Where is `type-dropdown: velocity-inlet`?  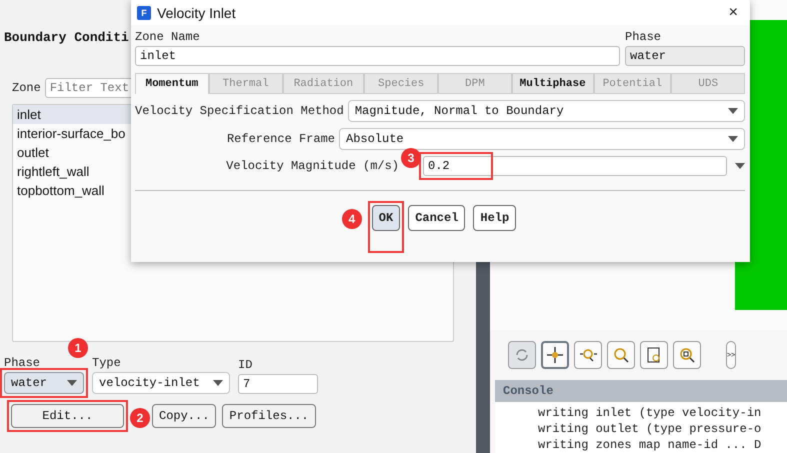 type-dropdown: velocity-inlet is located at coordinates (161, 383).